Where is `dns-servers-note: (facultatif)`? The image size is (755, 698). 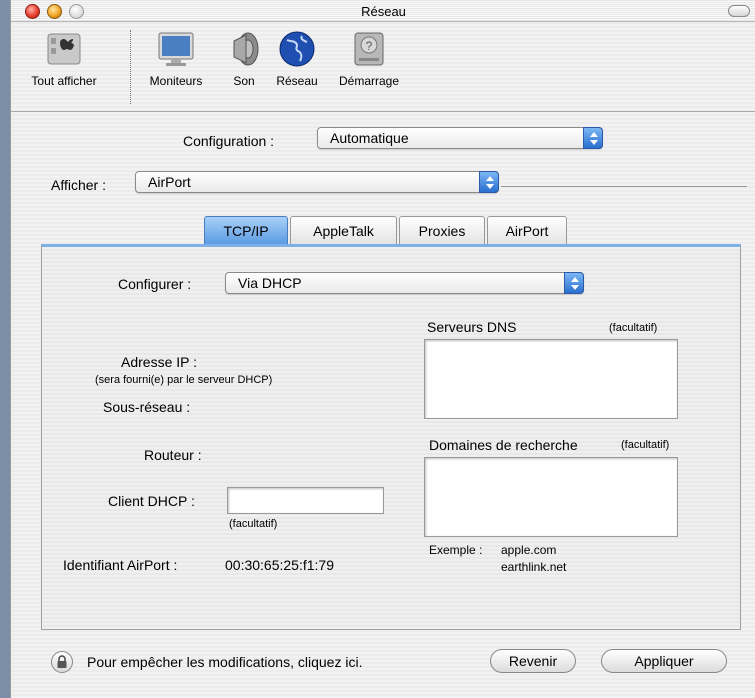 dns-servers-note: (facultatif) is located at coordinates (633, 328).